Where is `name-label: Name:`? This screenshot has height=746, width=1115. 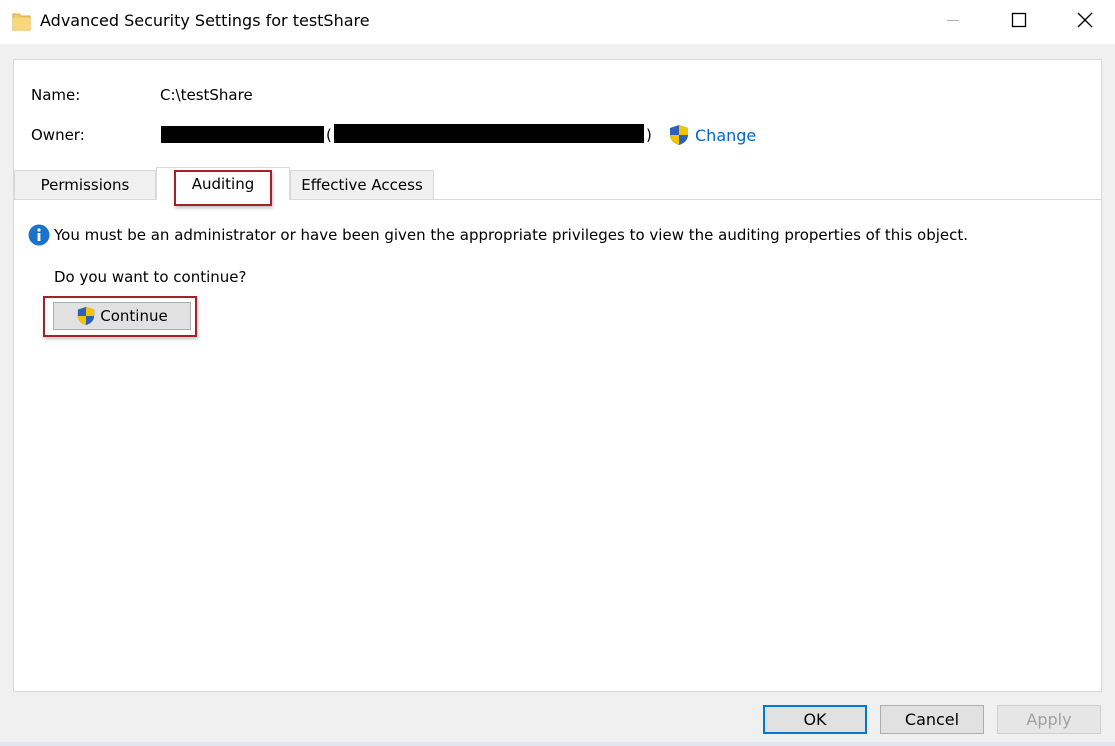 name-label: Name: is located at coordinates (56, 95).